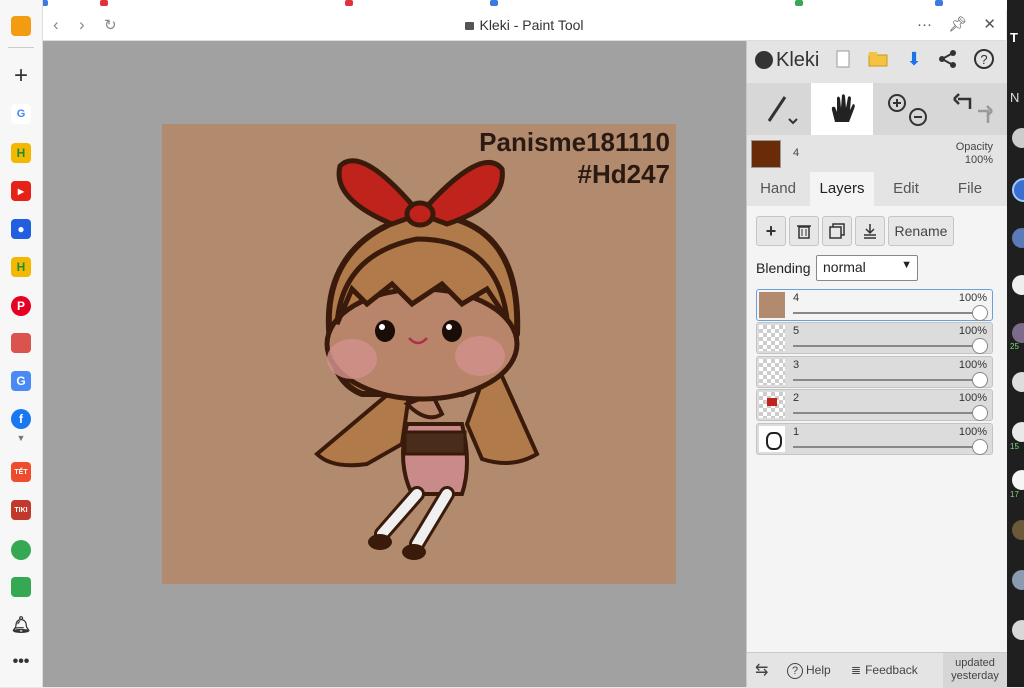  I want to click on pinterest-icon: P, so click(21, 306).